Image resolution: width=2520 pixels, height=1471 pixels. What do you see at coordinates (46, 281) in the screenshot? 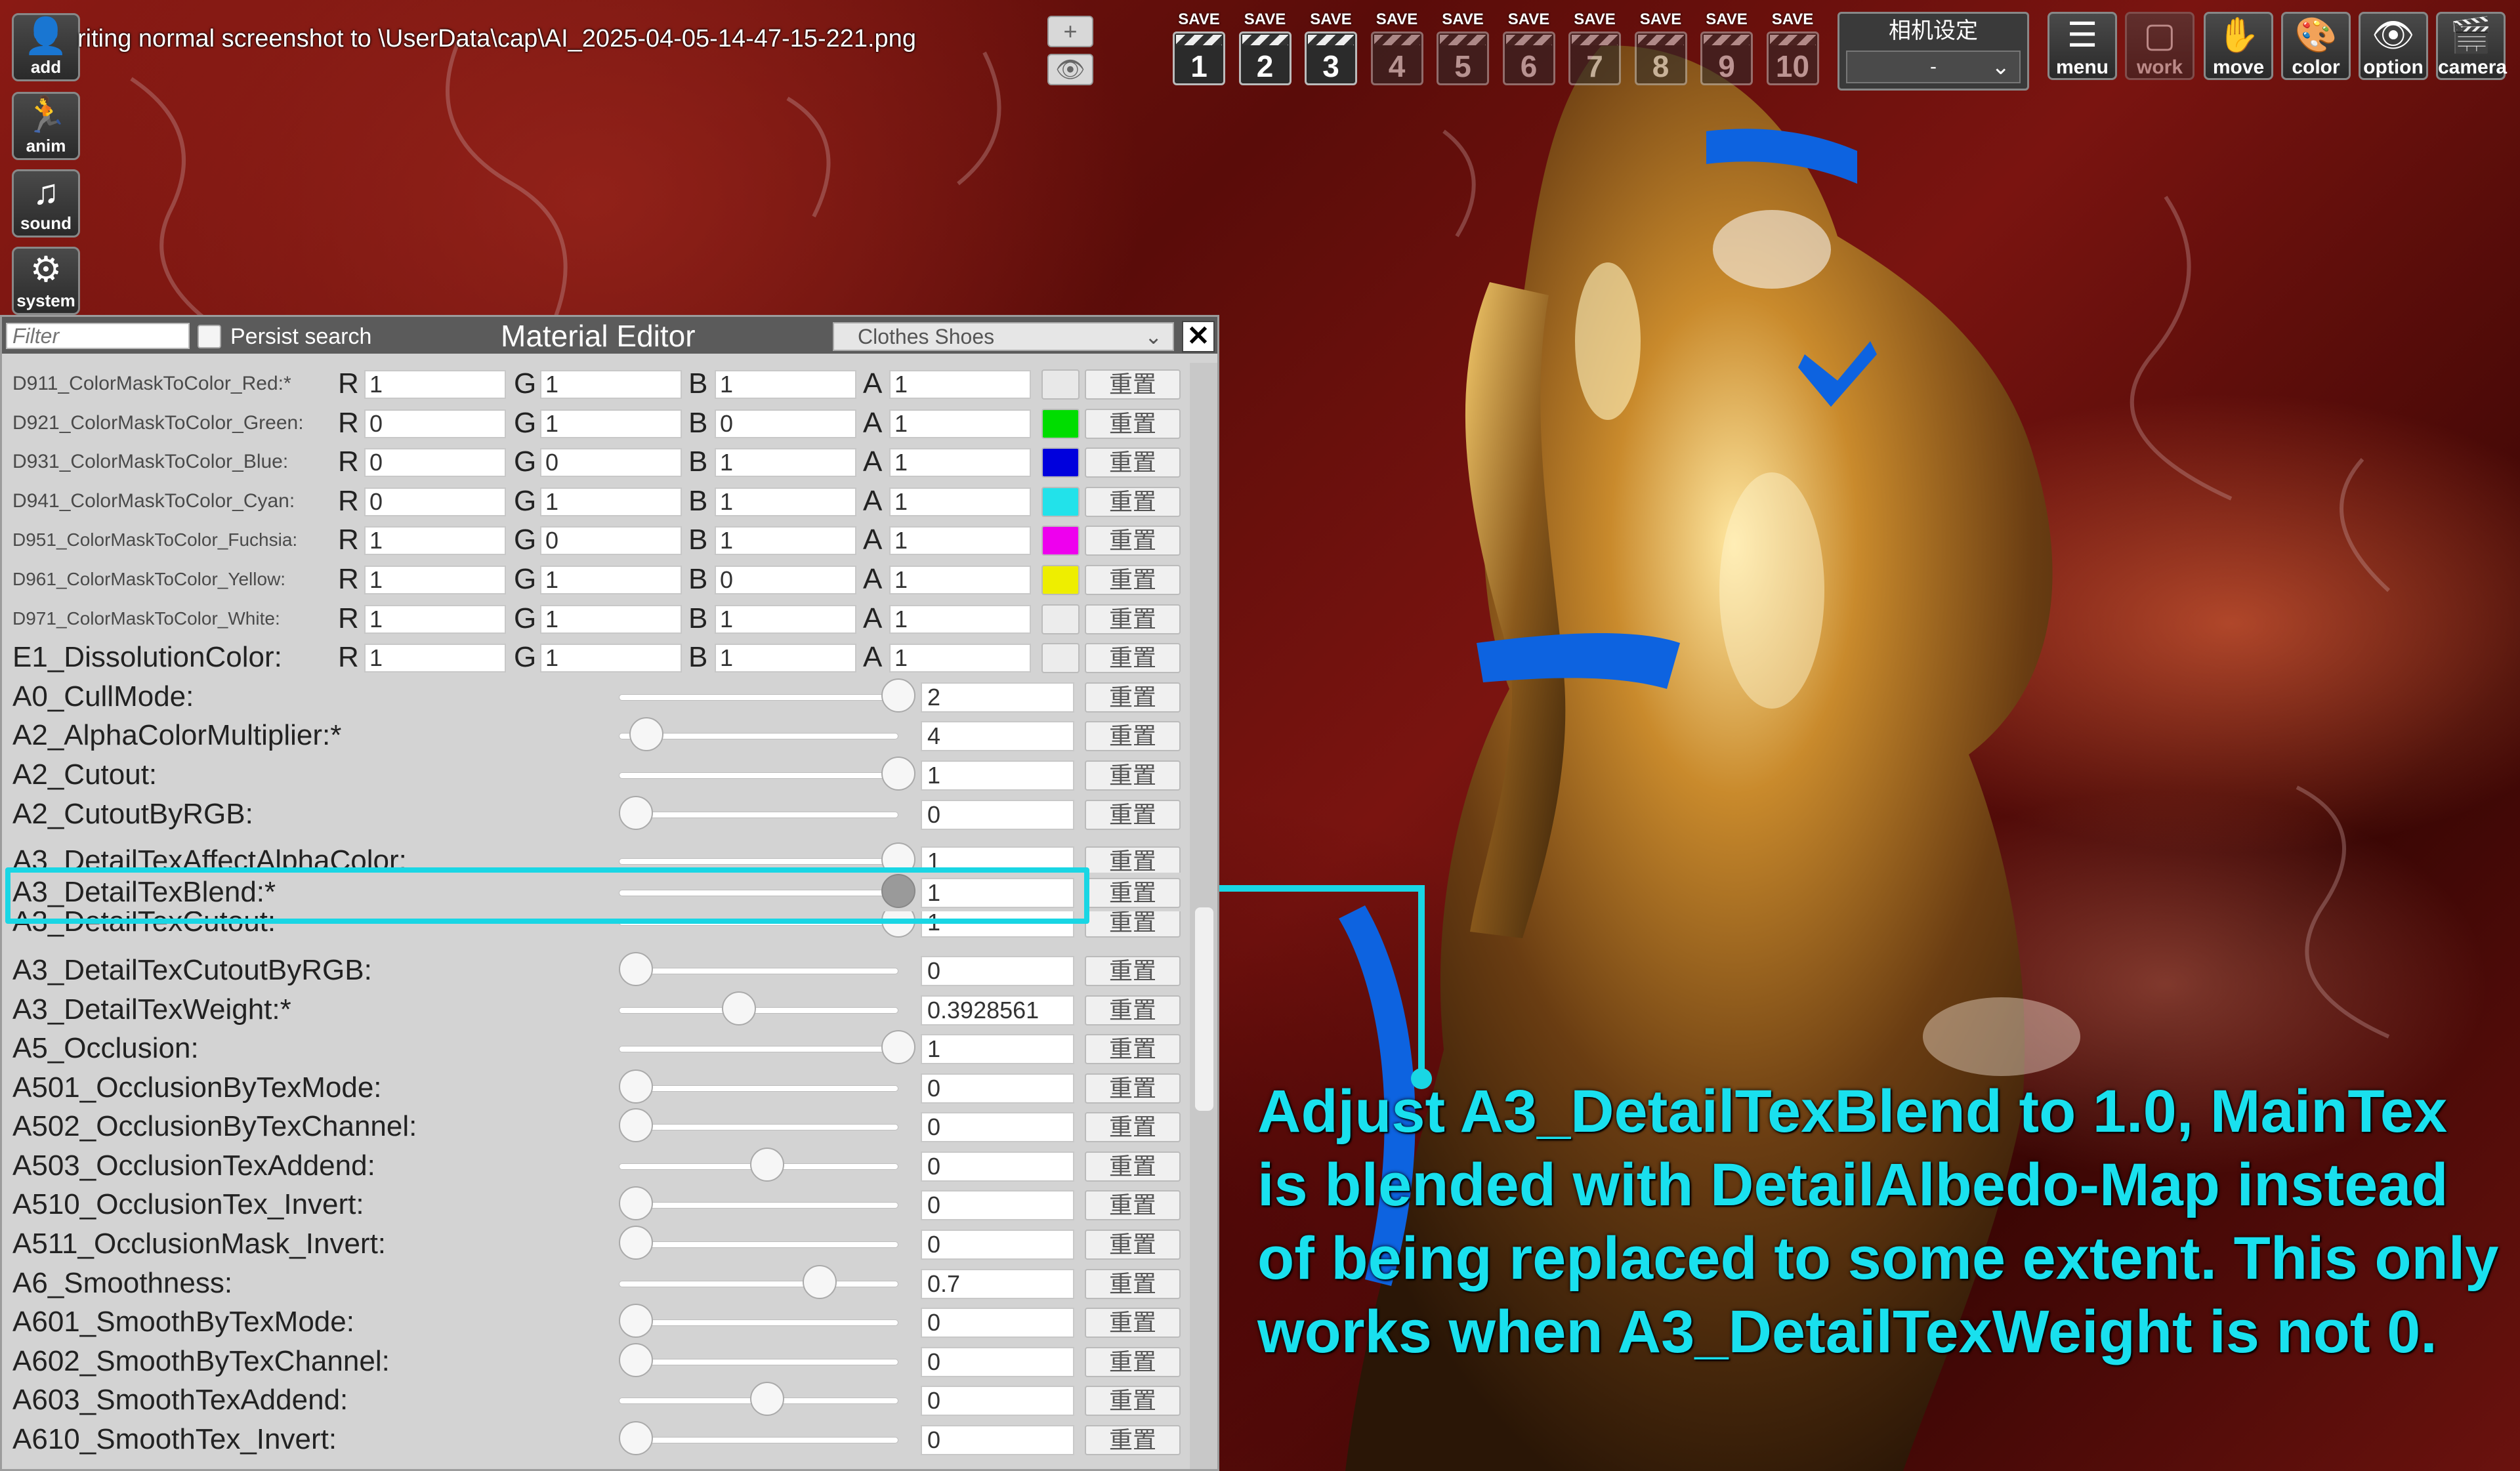
I see `system-button: ⚙ system` at bounding box center [46, 281].